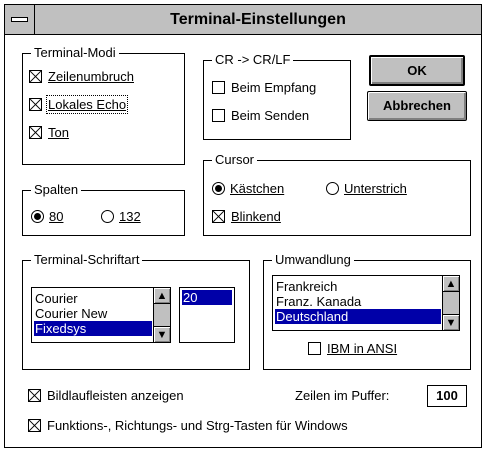  Describe the element at coordinates (362, 348) in the screenshot. I see `ibm-in-ansi-label: IBM in ANSI` at that location.